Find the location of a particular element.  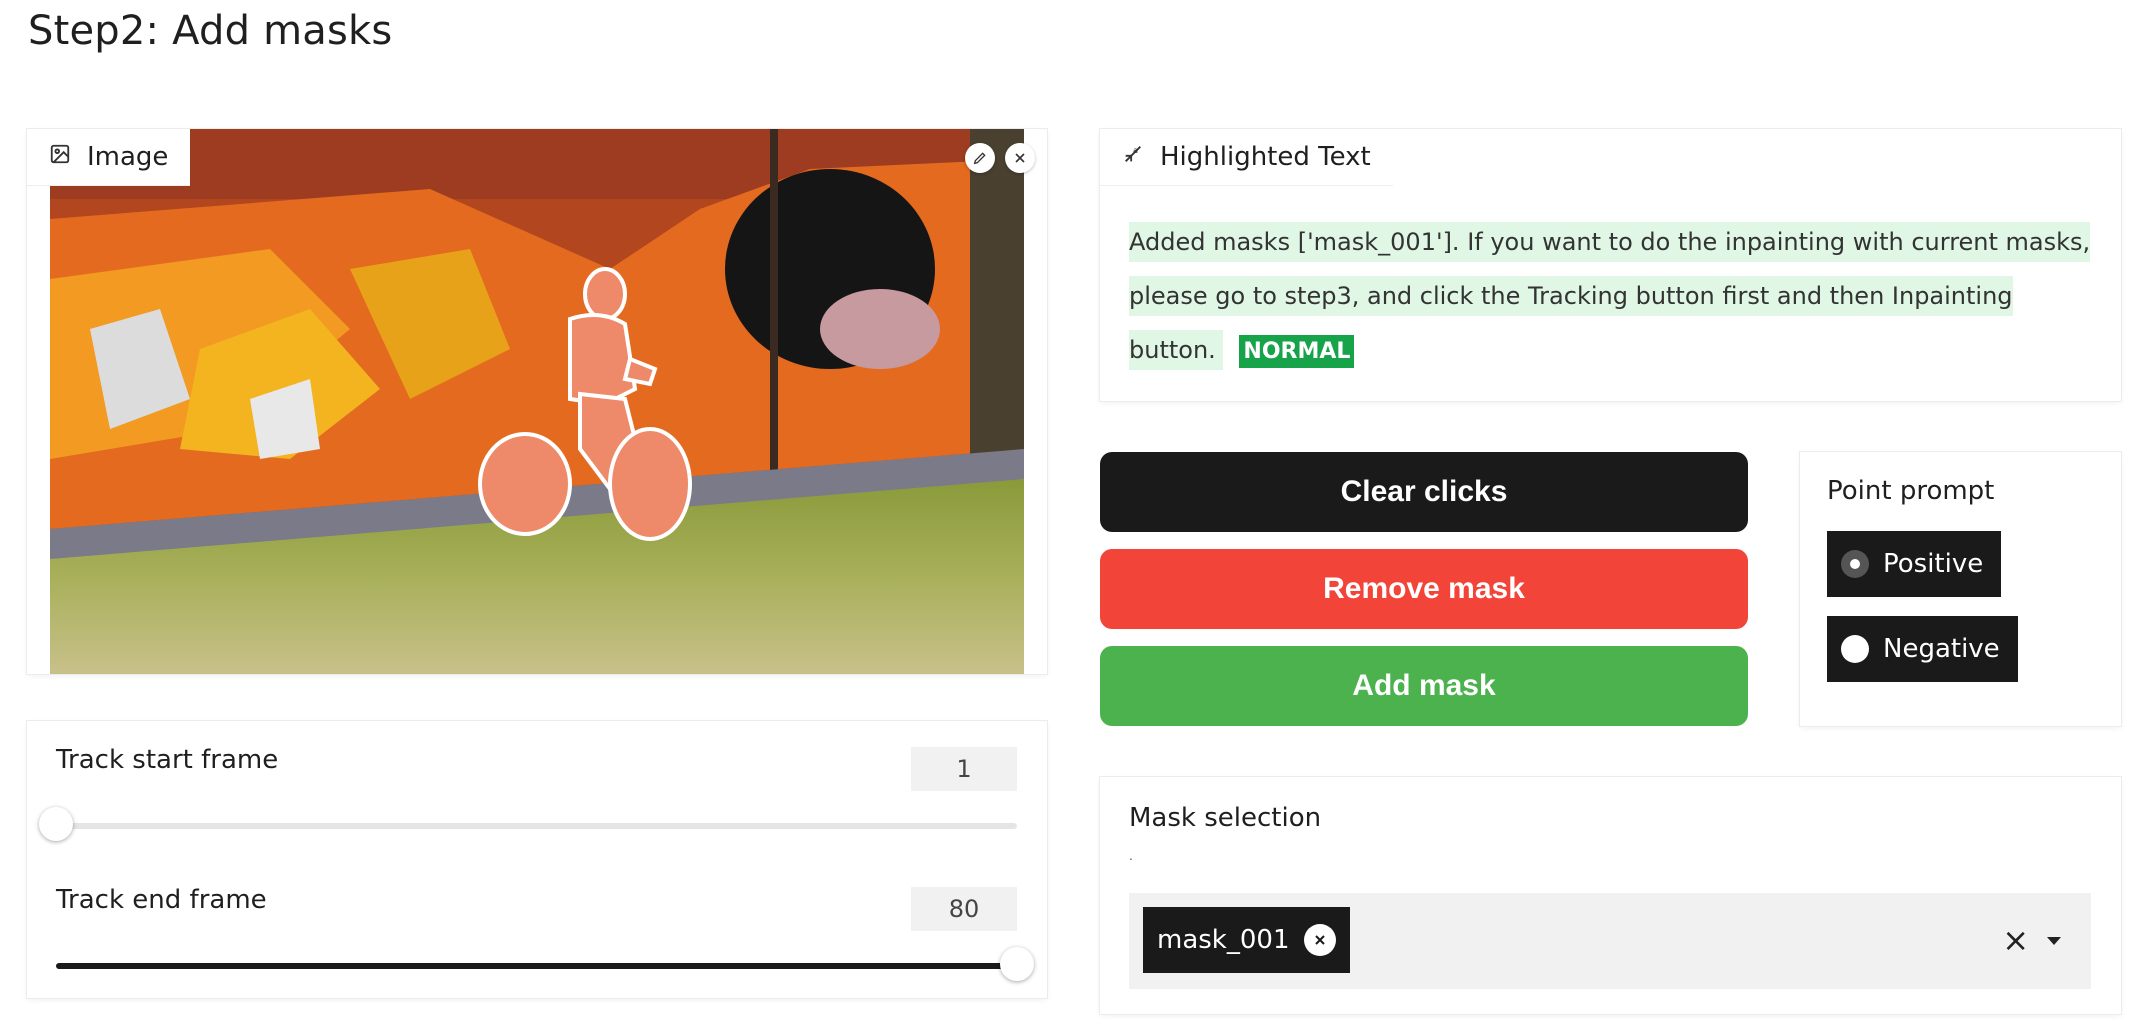

track-frame-panel: Track start frame 1 Track end frame 80 is located at coordinates (537, 859).